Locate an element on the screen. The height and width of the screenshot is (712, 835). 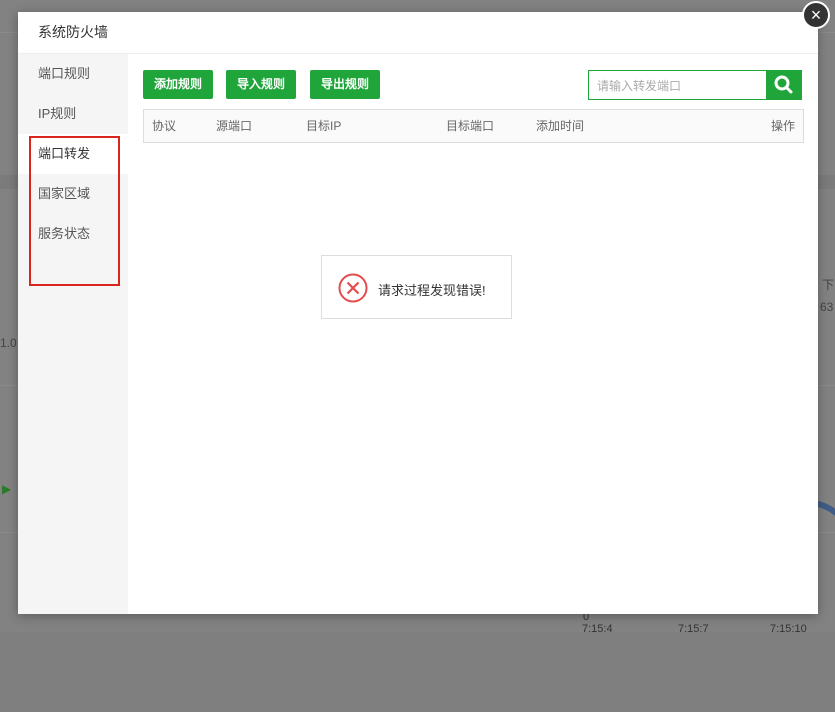
search-icon is located at coordinates (783, 84).